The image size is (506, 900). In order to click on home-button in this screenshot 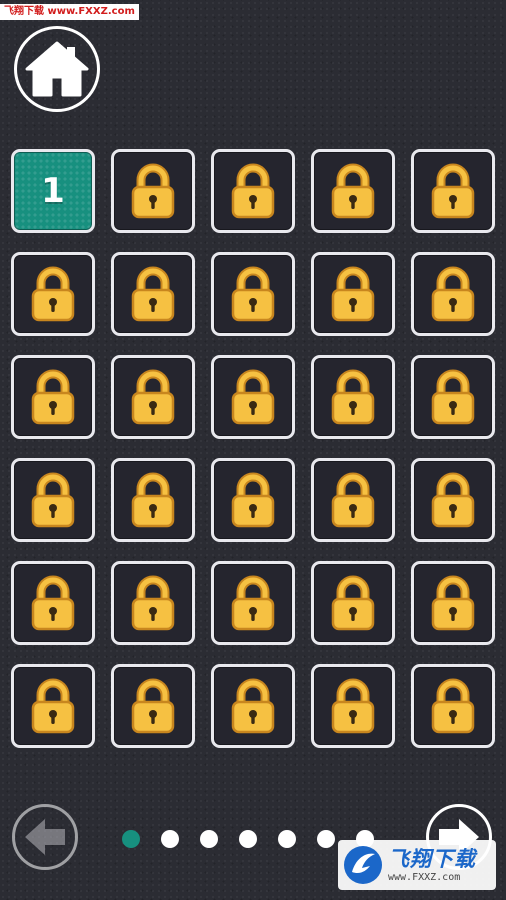, I will do `click(57, 69)`.